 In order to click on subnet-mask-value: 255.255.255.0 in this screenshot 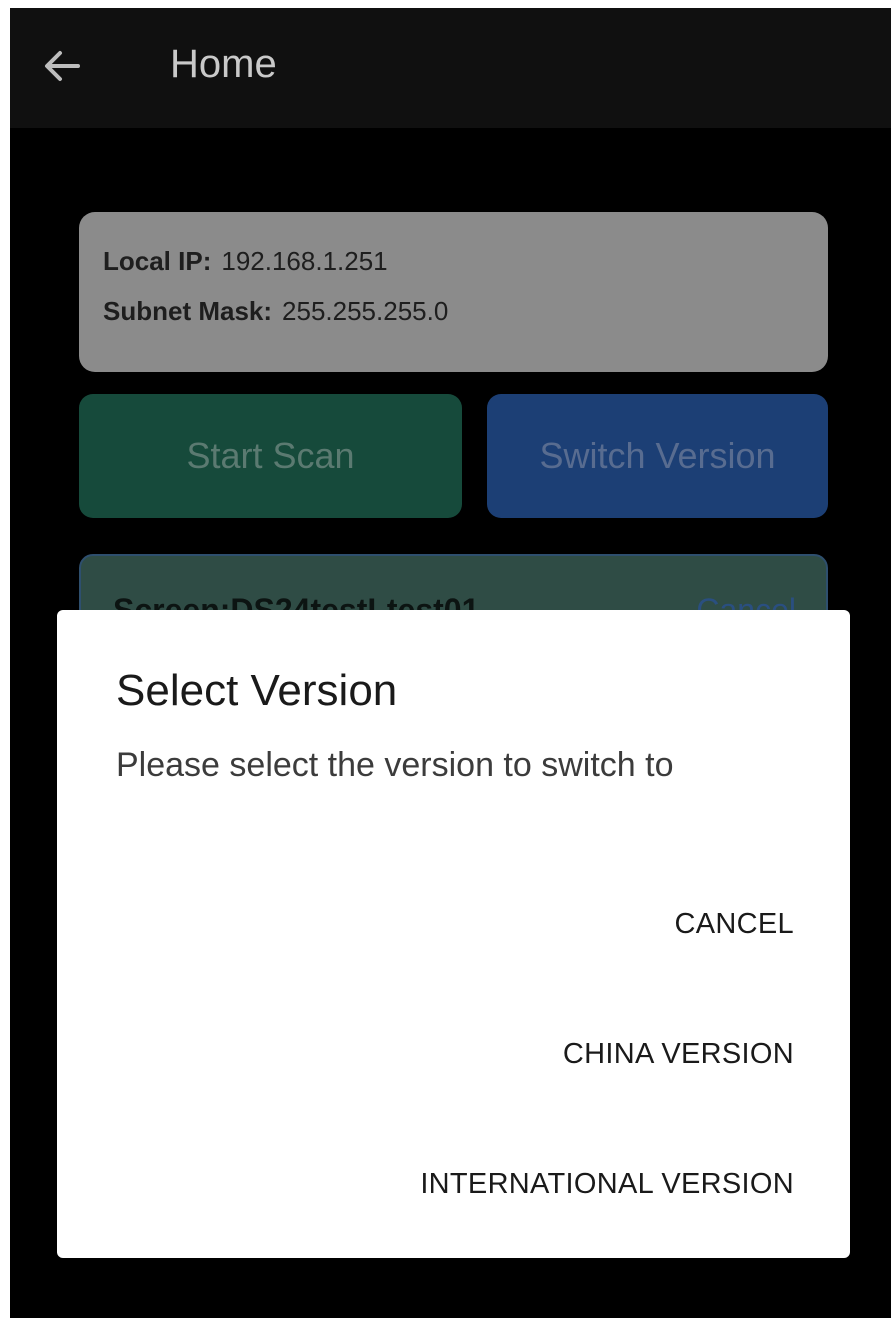, I will do `click(365, 311)`.